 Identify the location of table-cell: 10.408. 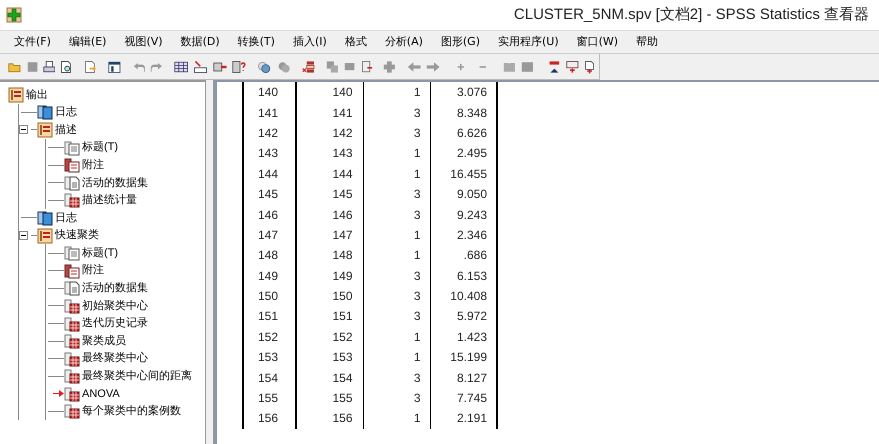
(463, 296).